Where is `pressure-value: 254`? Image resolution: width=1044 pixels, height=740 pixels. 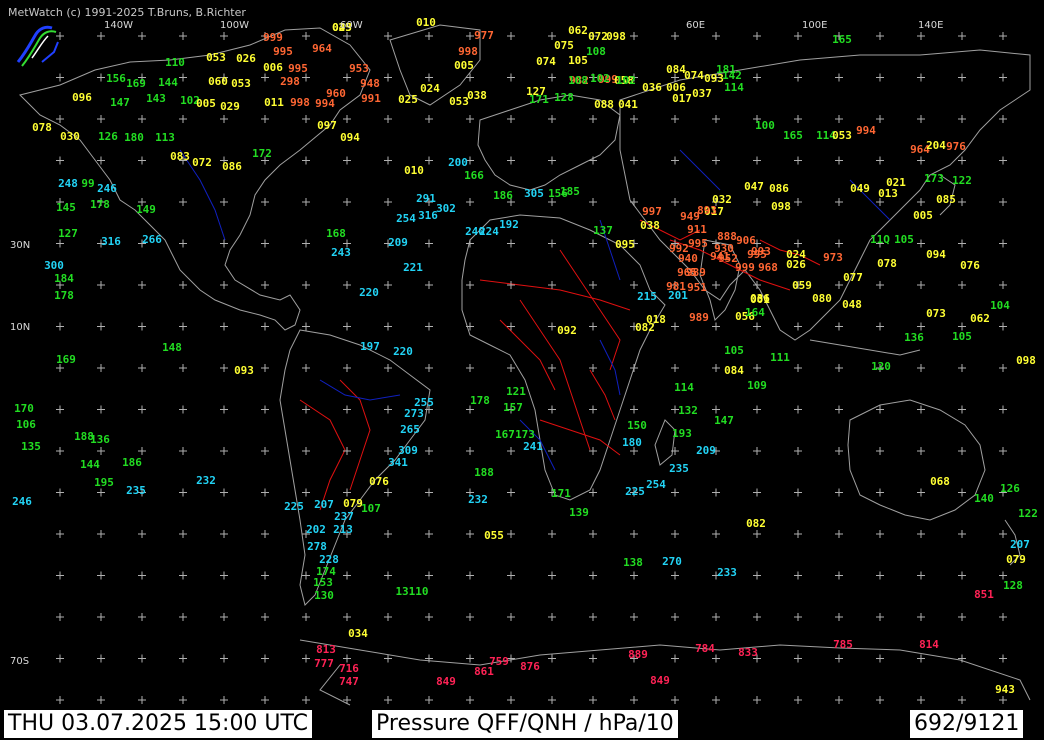
pressure-value: 254 is located at coordinates (656, 484).